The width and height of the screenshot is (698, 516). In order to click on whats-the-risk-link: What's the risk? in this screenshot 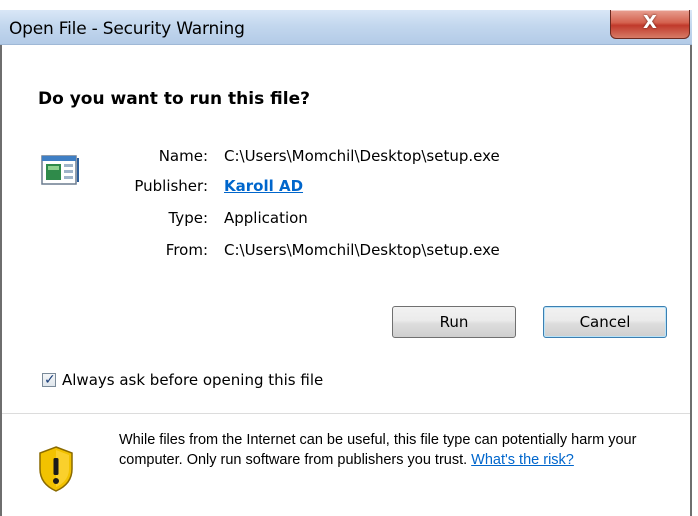, I will do `click(522, 460)`.